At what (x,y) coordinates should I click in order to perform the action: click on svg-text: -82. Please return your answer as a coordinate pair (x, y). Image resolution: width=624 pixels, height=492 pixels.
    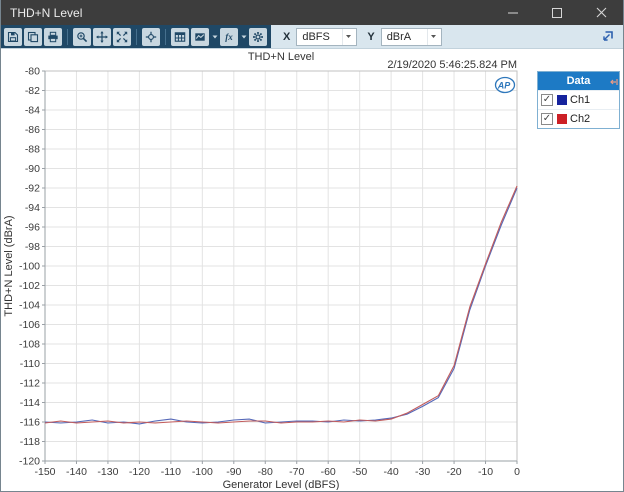
    Looking at the image, I should click on (32, 91).